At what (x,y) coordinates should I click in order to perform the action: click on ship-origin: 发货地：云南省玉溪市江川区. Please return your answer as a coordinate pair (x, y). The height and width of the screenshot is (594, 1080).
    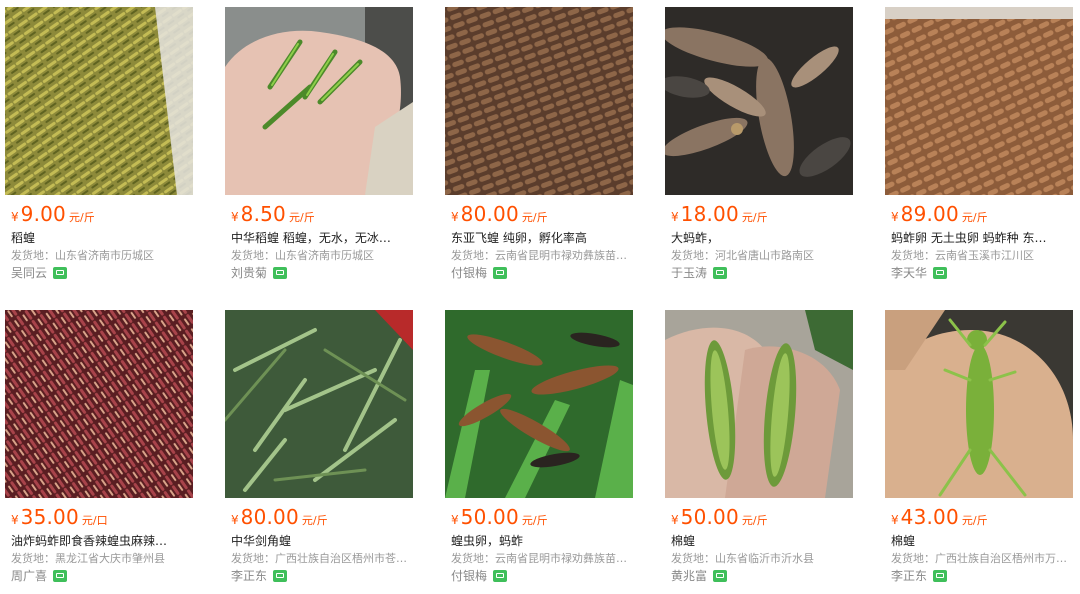
    Looking at the image, I should click on (962, 255).